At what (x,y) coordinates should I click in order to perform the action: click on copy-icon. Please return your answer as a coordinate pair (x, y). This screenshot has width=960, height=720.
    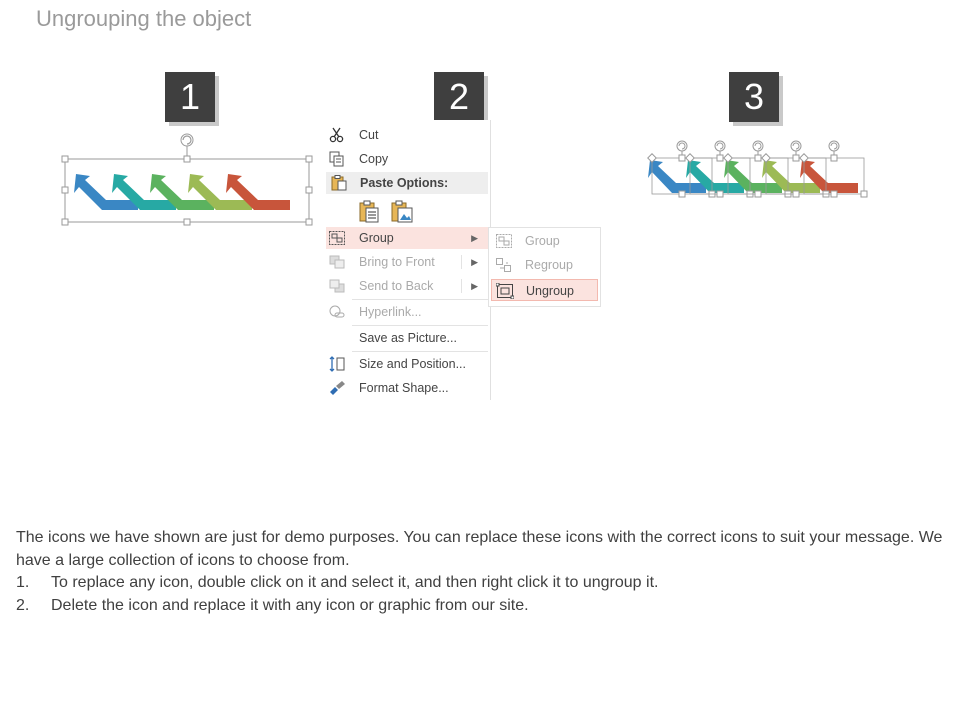
    Looking at the image, I should click on (336, 159).